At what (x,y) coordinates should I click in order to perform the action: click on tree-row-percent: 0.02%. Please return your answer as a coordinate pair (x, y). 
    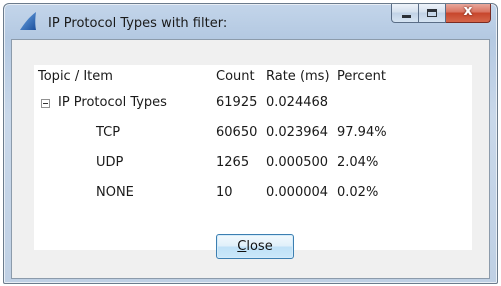
    Looking at the image, I should click on (358, 192).